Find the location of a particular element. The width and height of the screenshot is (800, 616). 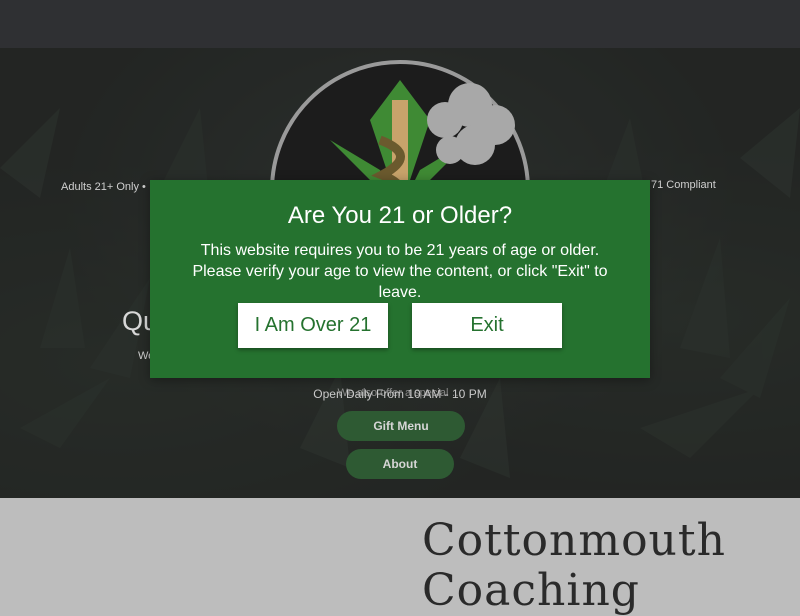

hours-text: Open Daily From 10 AM - 10 PM is located at coordinates (400, 394).